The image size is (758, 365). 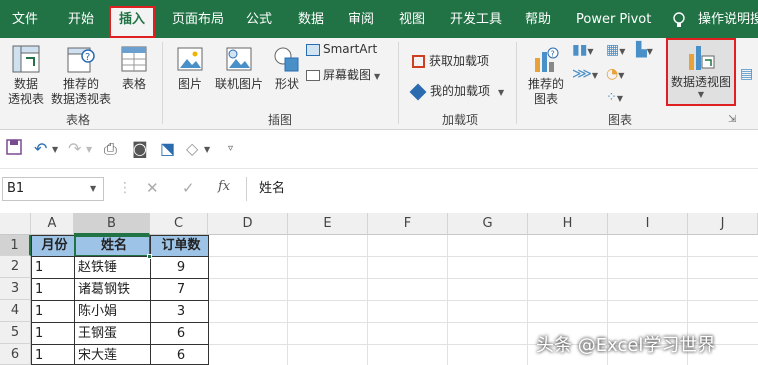 What do you see at coordinates (179, 289) in the screenshot?
I see `table-cell: 7` at bounding box center [179, 289].